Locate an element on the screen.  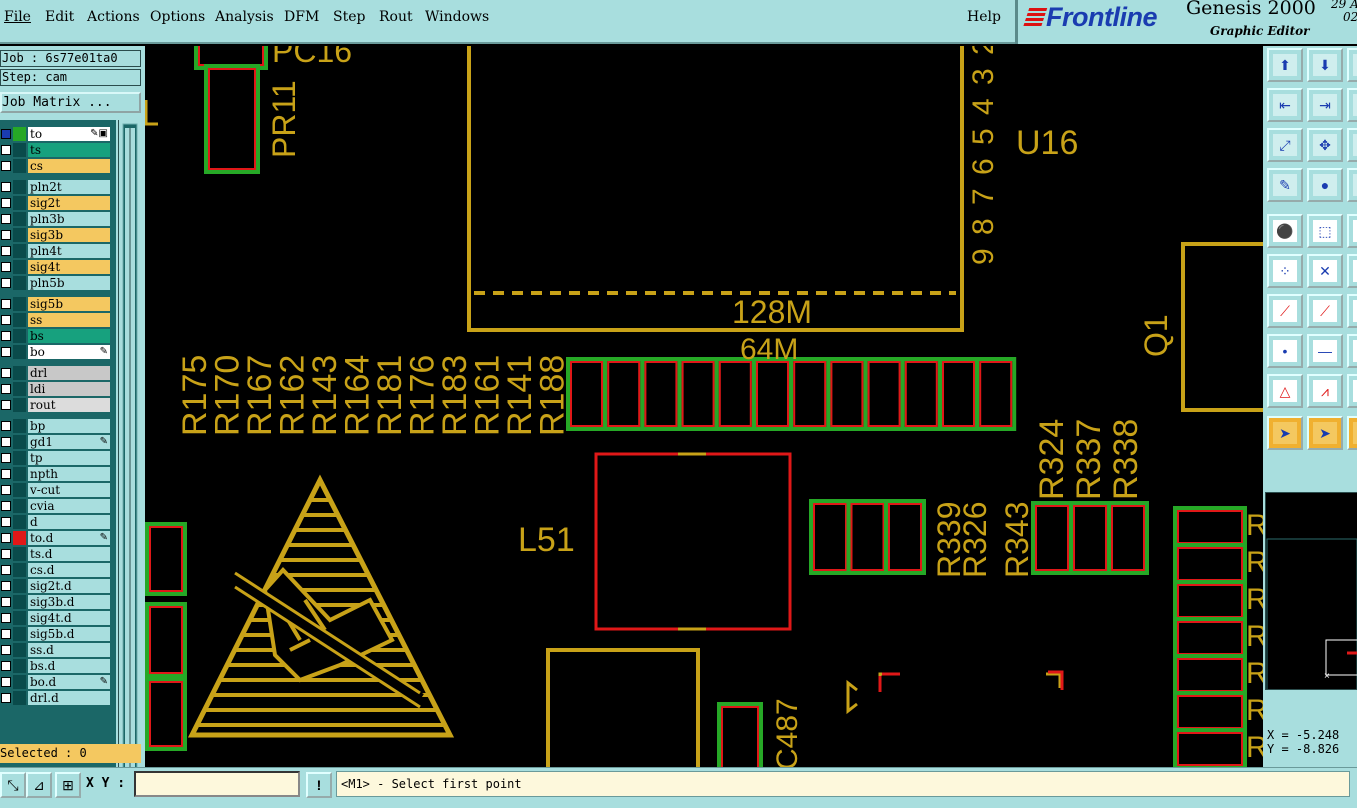
layer-row: tp is located at coordinates (58, 458).